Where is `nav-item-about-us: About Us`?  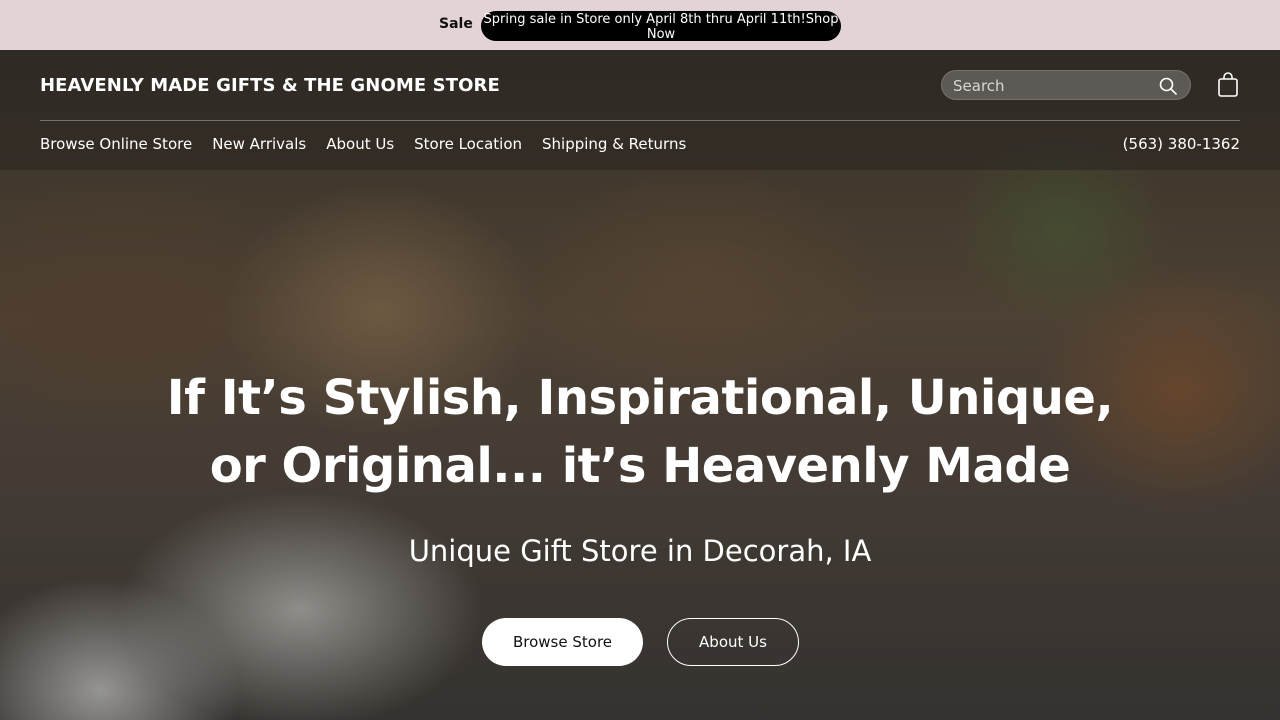
nav-item-about-us: About Us is located at coordinates (360, 145).